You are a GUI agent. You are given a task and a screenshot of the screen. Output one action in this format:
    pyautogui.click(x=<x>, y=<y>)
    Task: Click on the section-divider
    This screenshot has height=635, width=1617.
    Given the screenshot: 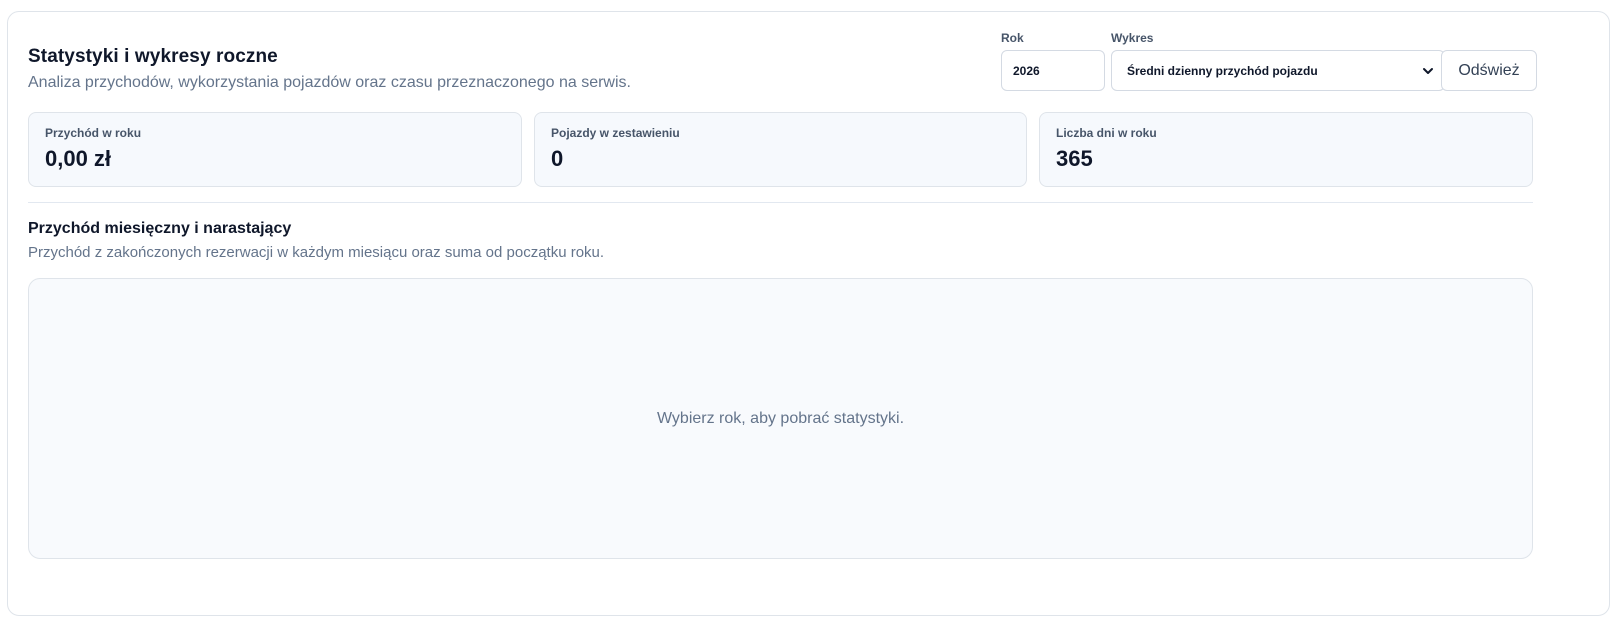 What is the action you would take?
    pyautogui.click(x=780, y=202)
    